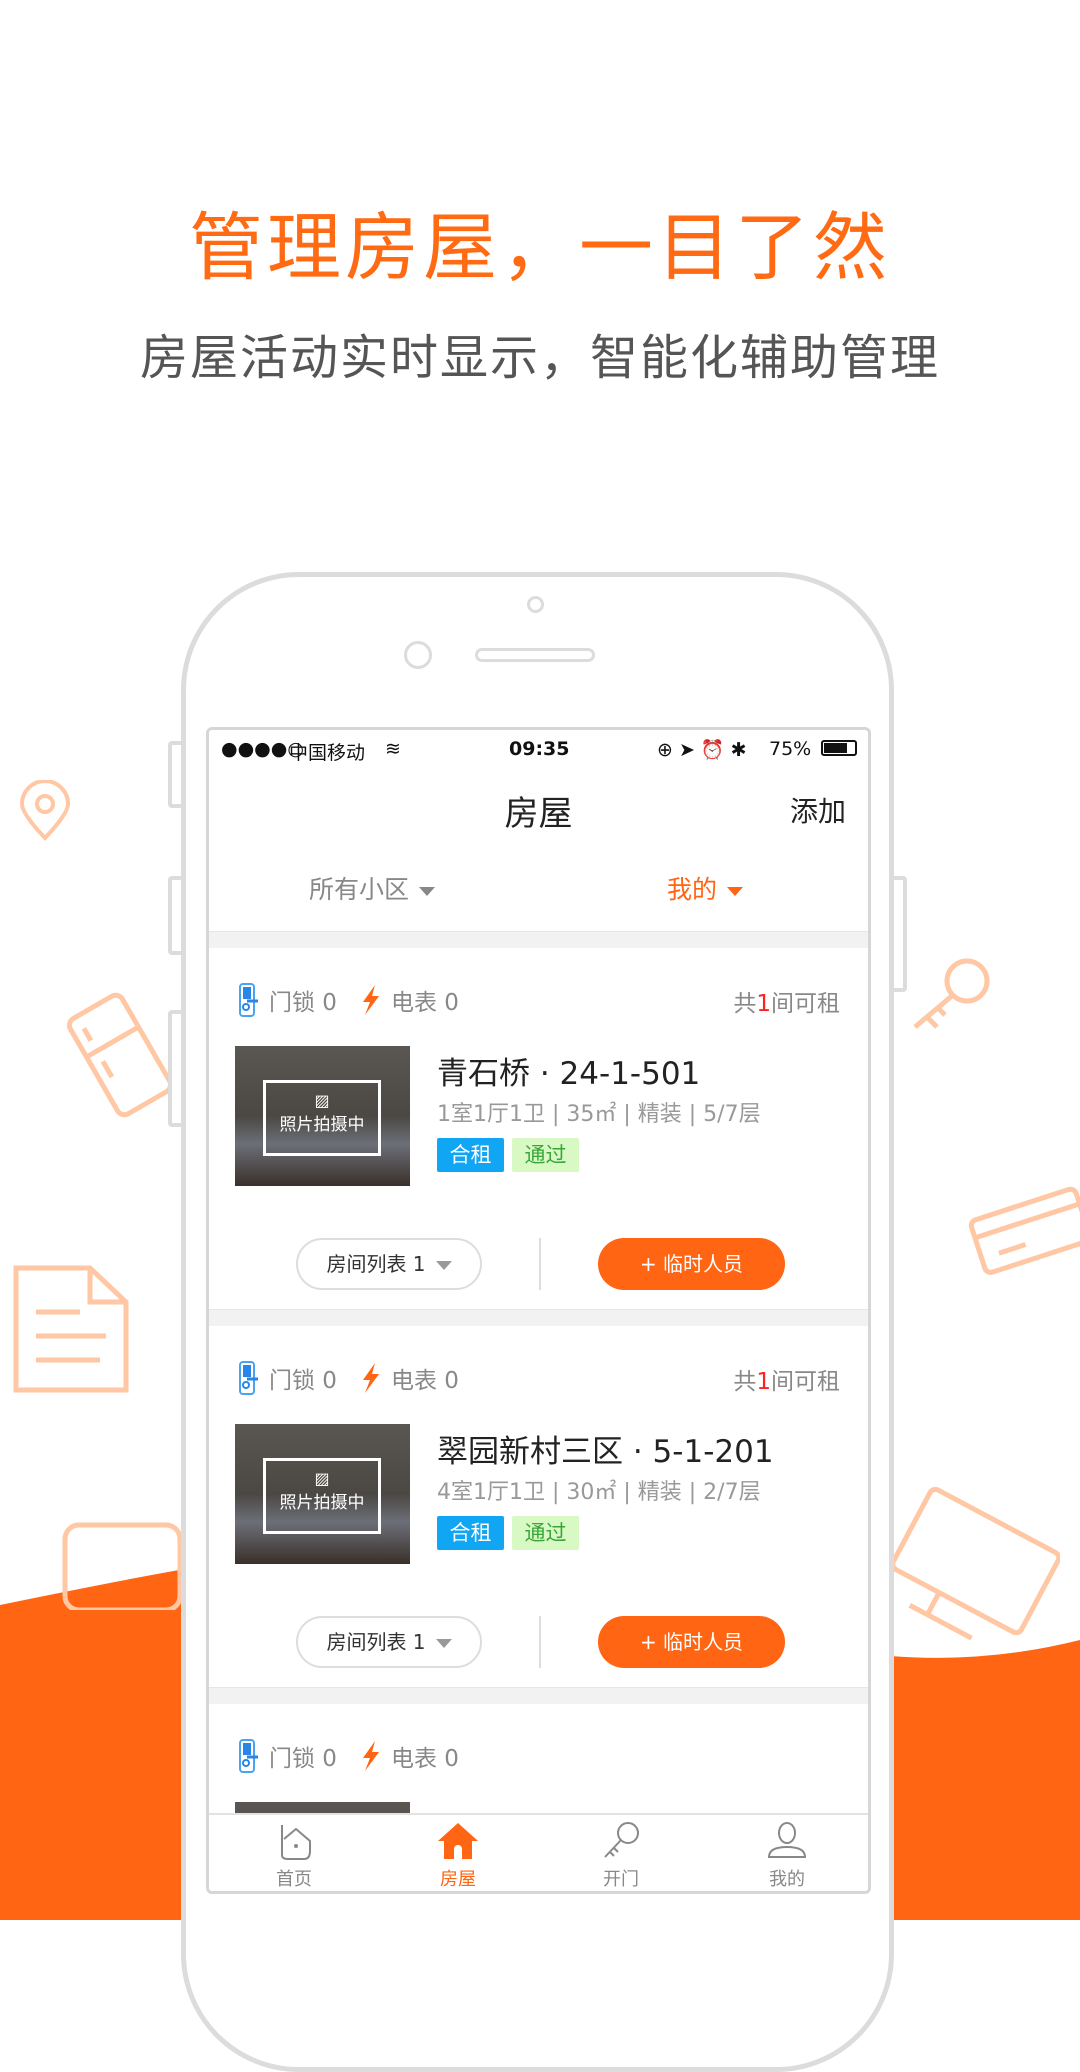  I want to click on house-spec: 1室1厅1卫 | 35㎡ | 精装 | 5/7层, so click(599, 1114).